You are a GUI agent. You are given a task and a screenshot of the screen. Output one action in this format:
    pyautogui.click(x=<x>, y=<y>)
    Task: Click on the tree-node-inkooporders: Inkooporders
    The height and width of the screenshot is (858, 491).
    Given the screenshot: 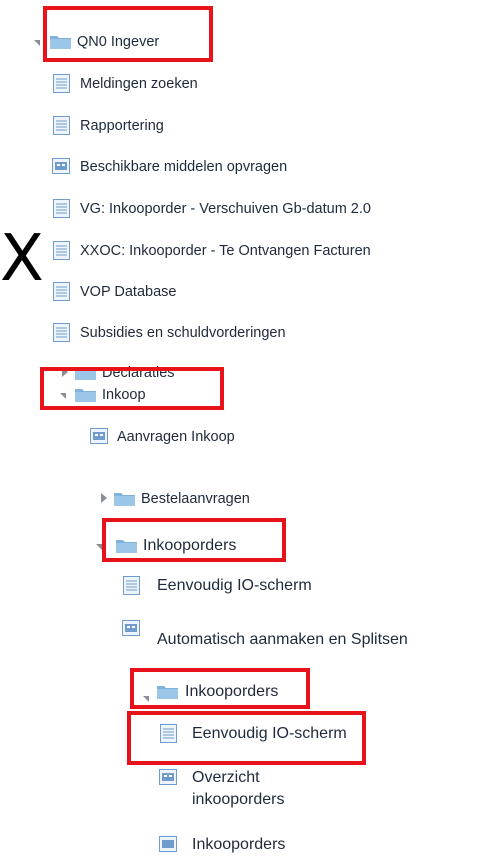 What is the action you would take?
    pyautogui.click(x=189, y=546)
    